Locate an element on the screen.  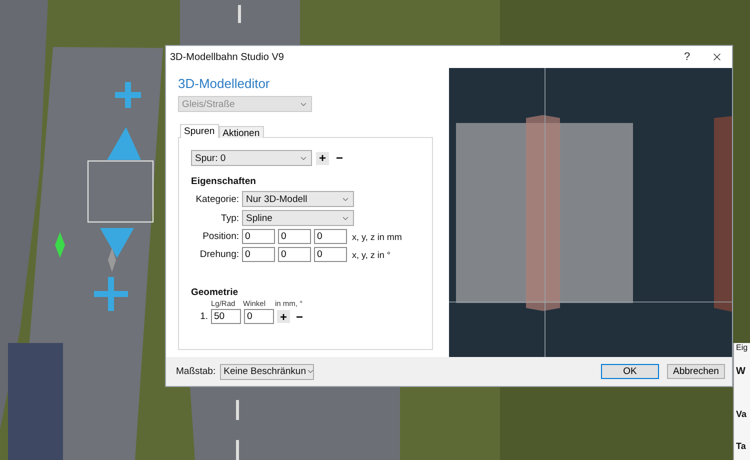
field-label: Position: is located at coordinates (220, 236).